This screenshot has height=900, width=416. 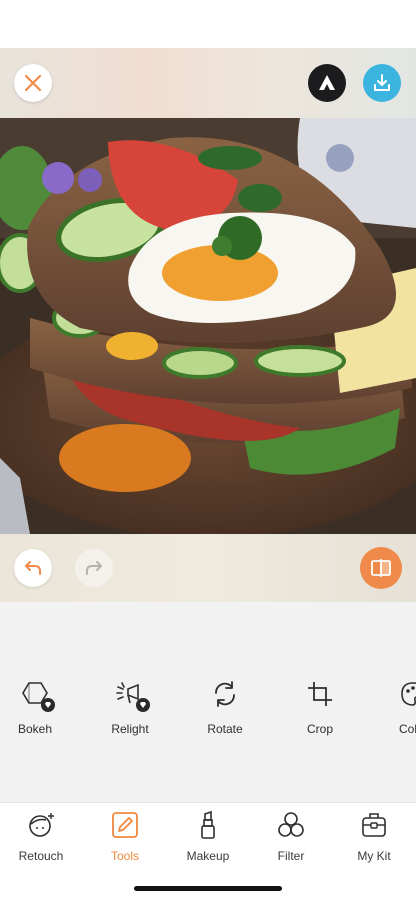 I want to click on redo-icon, so click(x=94, y=568).